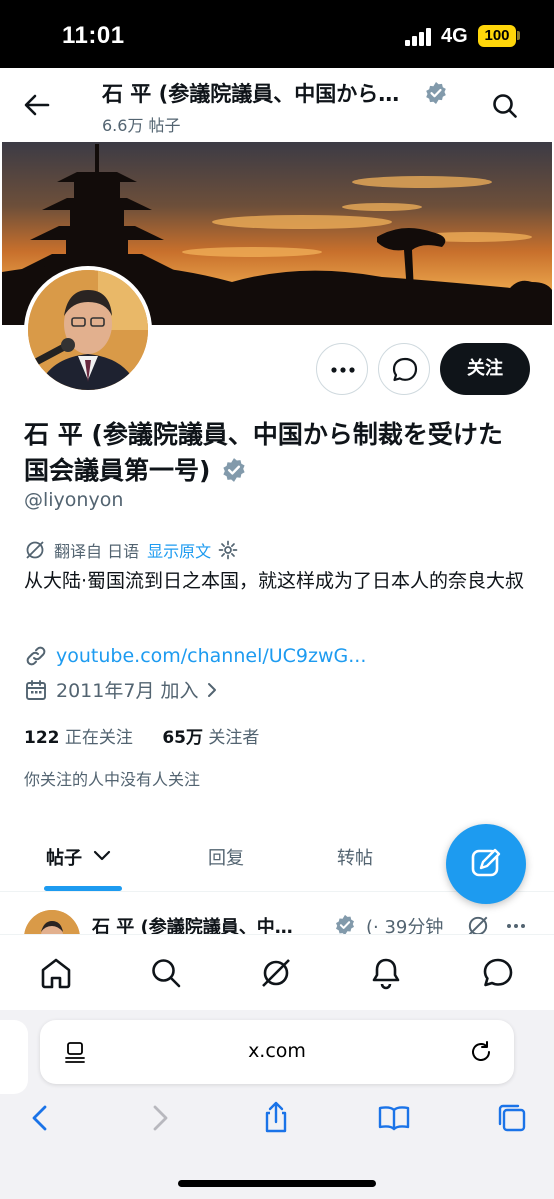 The image size is (554, 1199). I want to click on message-button, so click(404, 369).